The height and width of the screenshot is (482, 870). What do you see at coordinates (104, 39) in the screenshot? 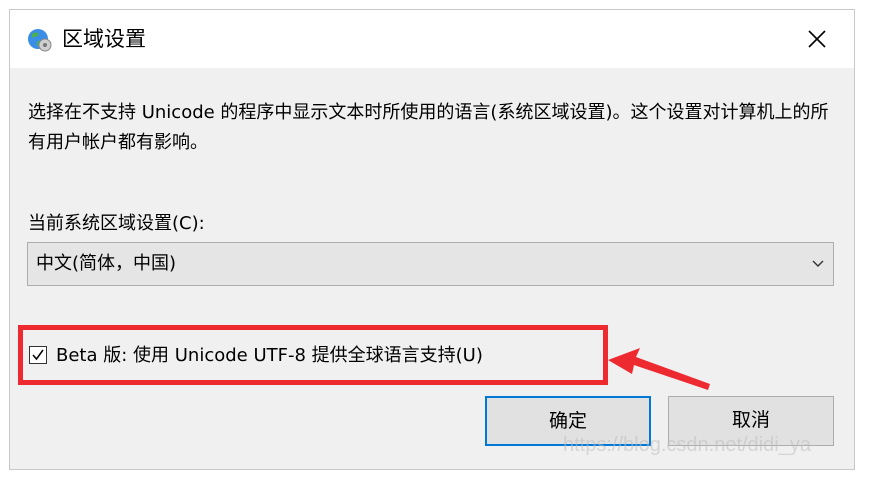
I see `dialog-title: 区域设置` at bounding box center [104, 39].